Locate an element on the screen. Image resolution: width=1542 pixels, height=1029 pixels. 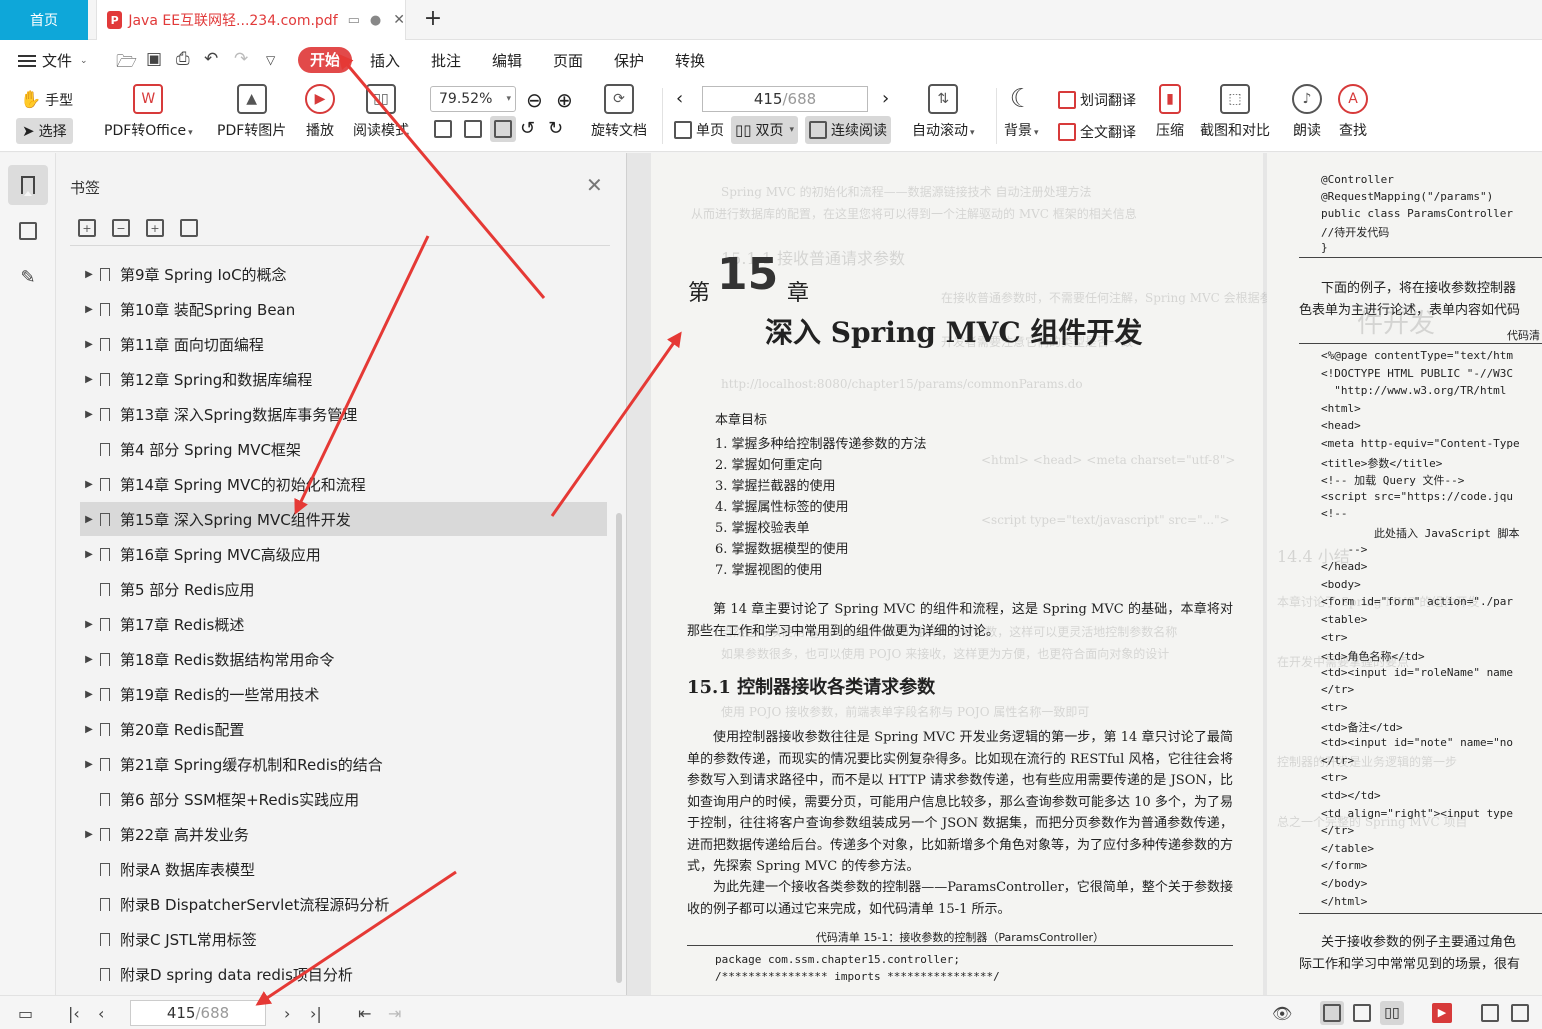
background-button: ☾ 背景 ▾ is located at coordinates (1021, 112).